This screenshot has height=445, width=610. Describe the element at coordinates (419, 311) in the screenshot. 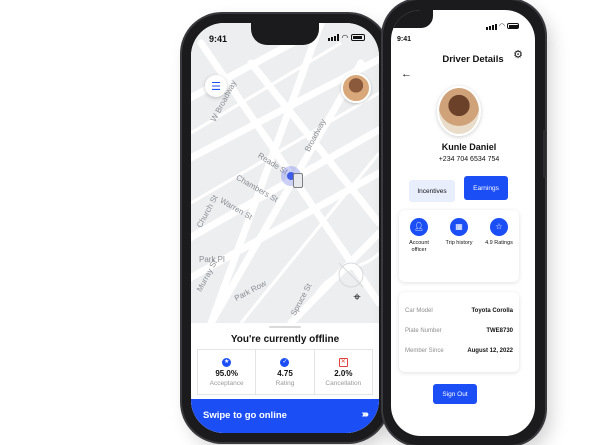

I see `detail-key: Car Model` at that location.